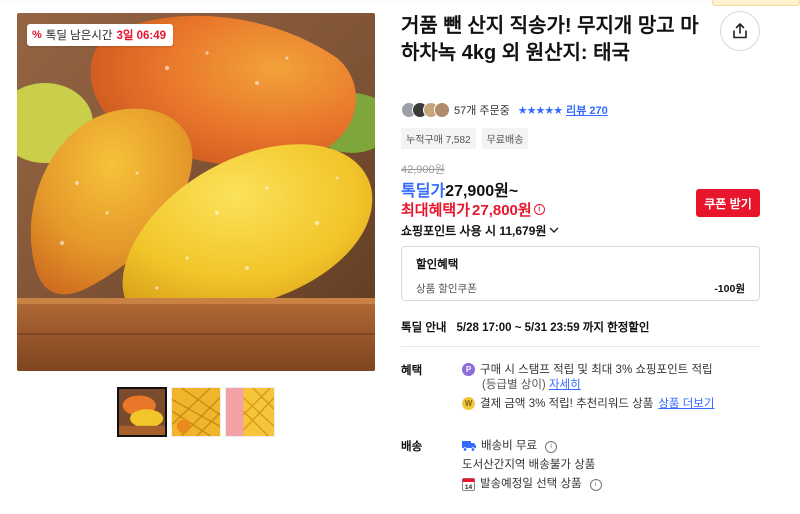 The width and height of the screenshot is (800, 514). Describe the element at coordinates (400, 1) in the screenshot. I see `top-strip` at that location.